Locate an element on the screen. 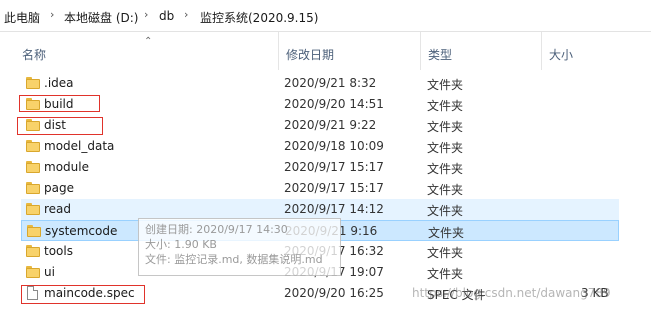  watermark: https://blog.csdn.net/dawang789 is located at coordinates (511, 293).